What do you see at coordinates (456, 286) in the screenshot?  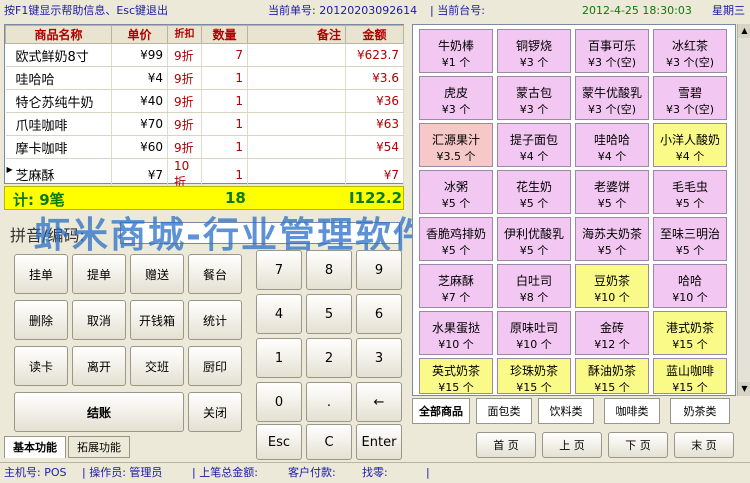 I see `product-tile: 芝麻酥 ¥7 个` at bounding box center [456, 286].